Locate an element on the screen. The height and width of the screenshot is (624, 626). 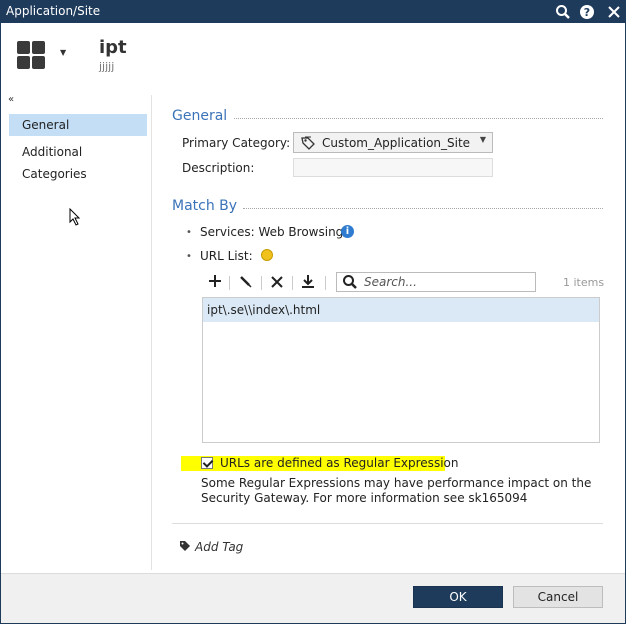
nav-item-general: General is located at coordinates (78, 125).